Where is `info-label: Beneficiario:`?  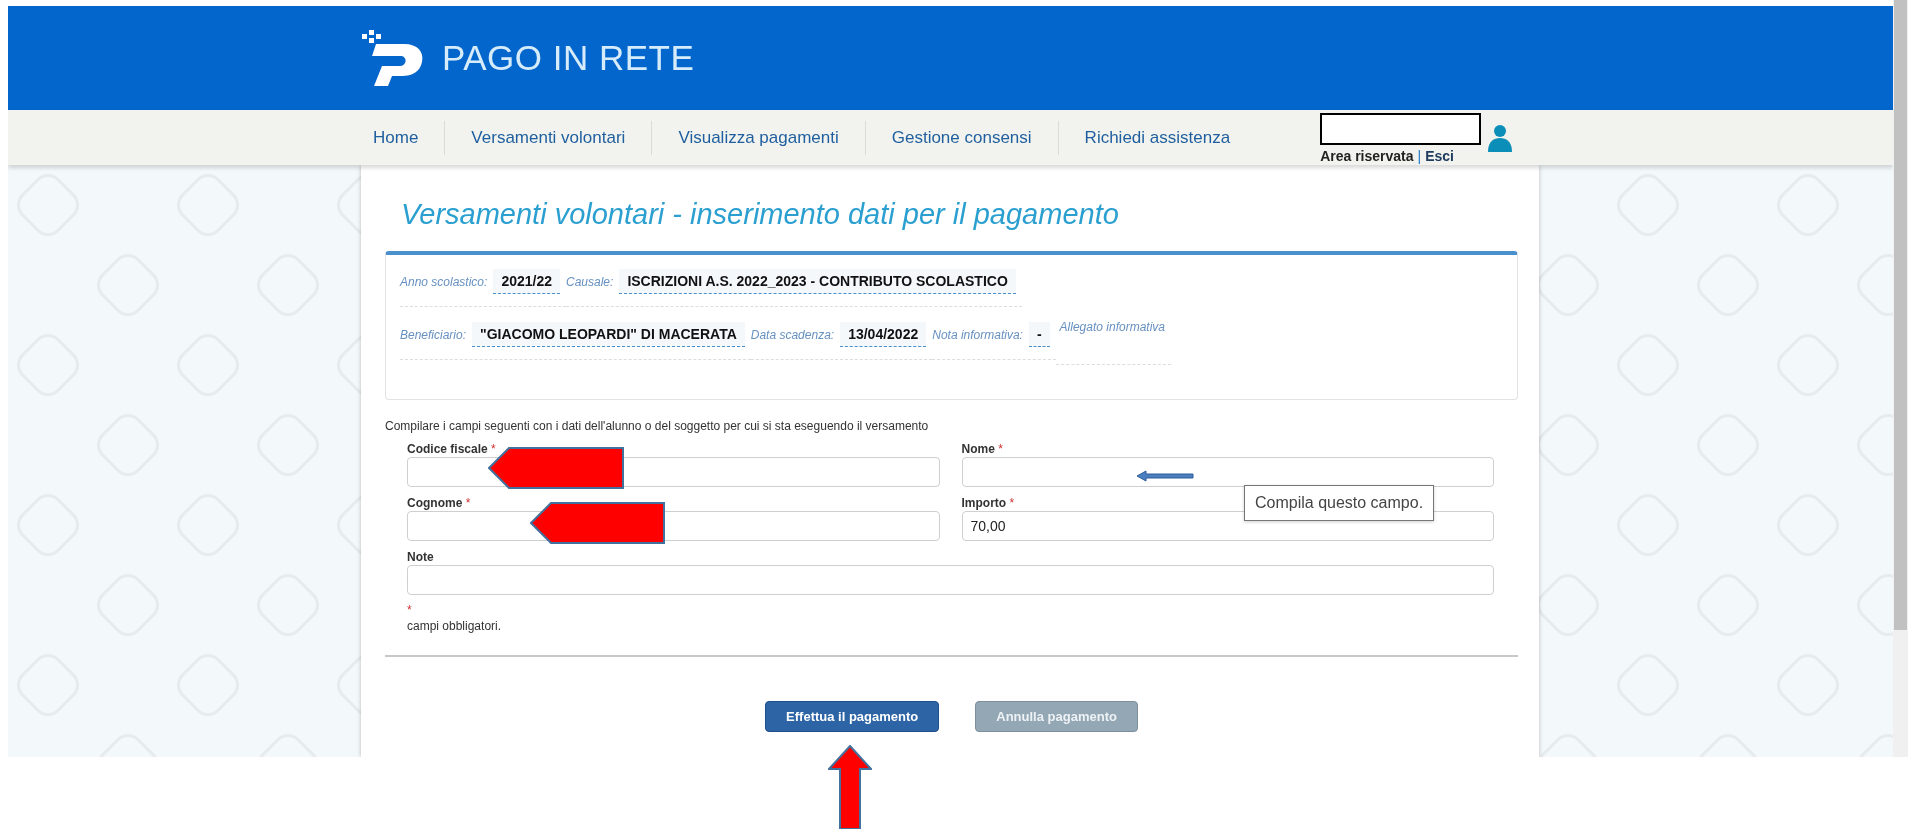 info-label: Beneficiario: is located at coordinates (433, 334).